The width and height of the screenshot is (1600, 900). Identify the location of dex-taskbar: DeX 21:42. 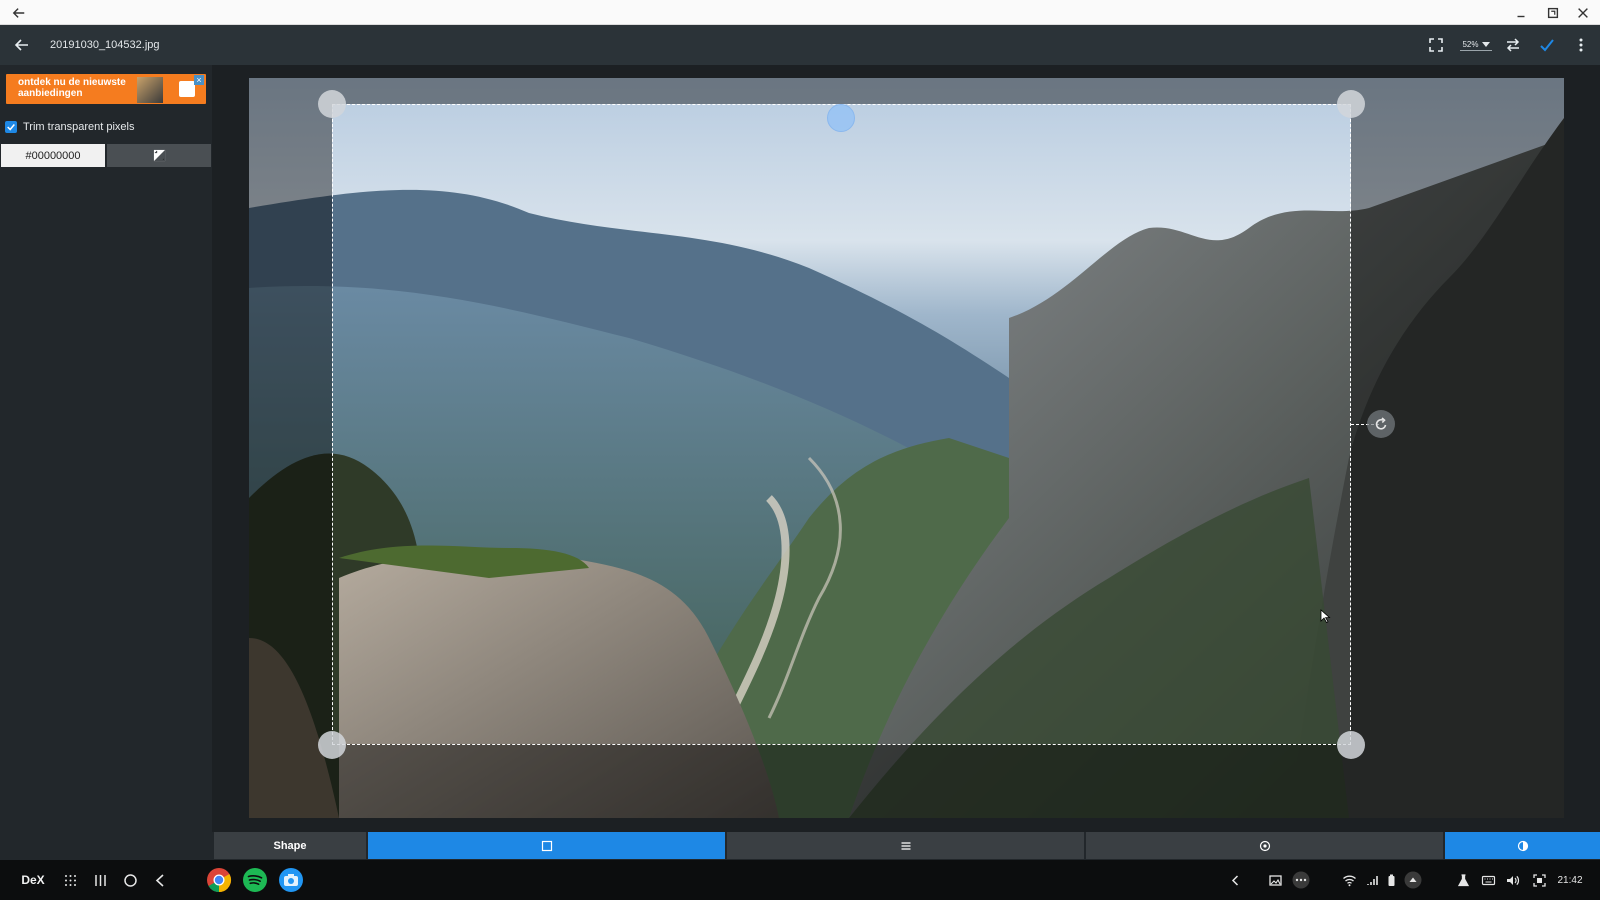
(800, 880).